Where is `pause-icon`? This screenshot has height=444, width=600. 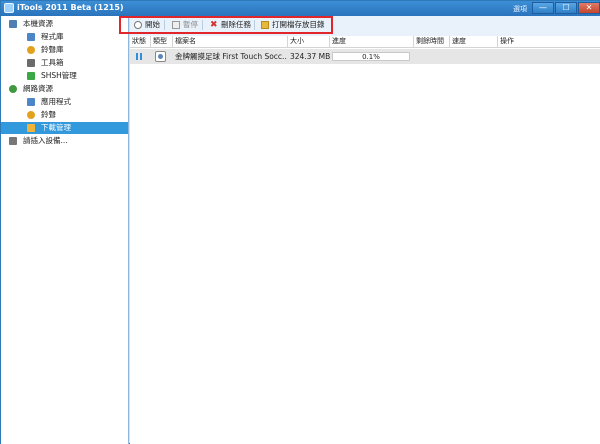 pause-icon is located at coordinates (176, 25).